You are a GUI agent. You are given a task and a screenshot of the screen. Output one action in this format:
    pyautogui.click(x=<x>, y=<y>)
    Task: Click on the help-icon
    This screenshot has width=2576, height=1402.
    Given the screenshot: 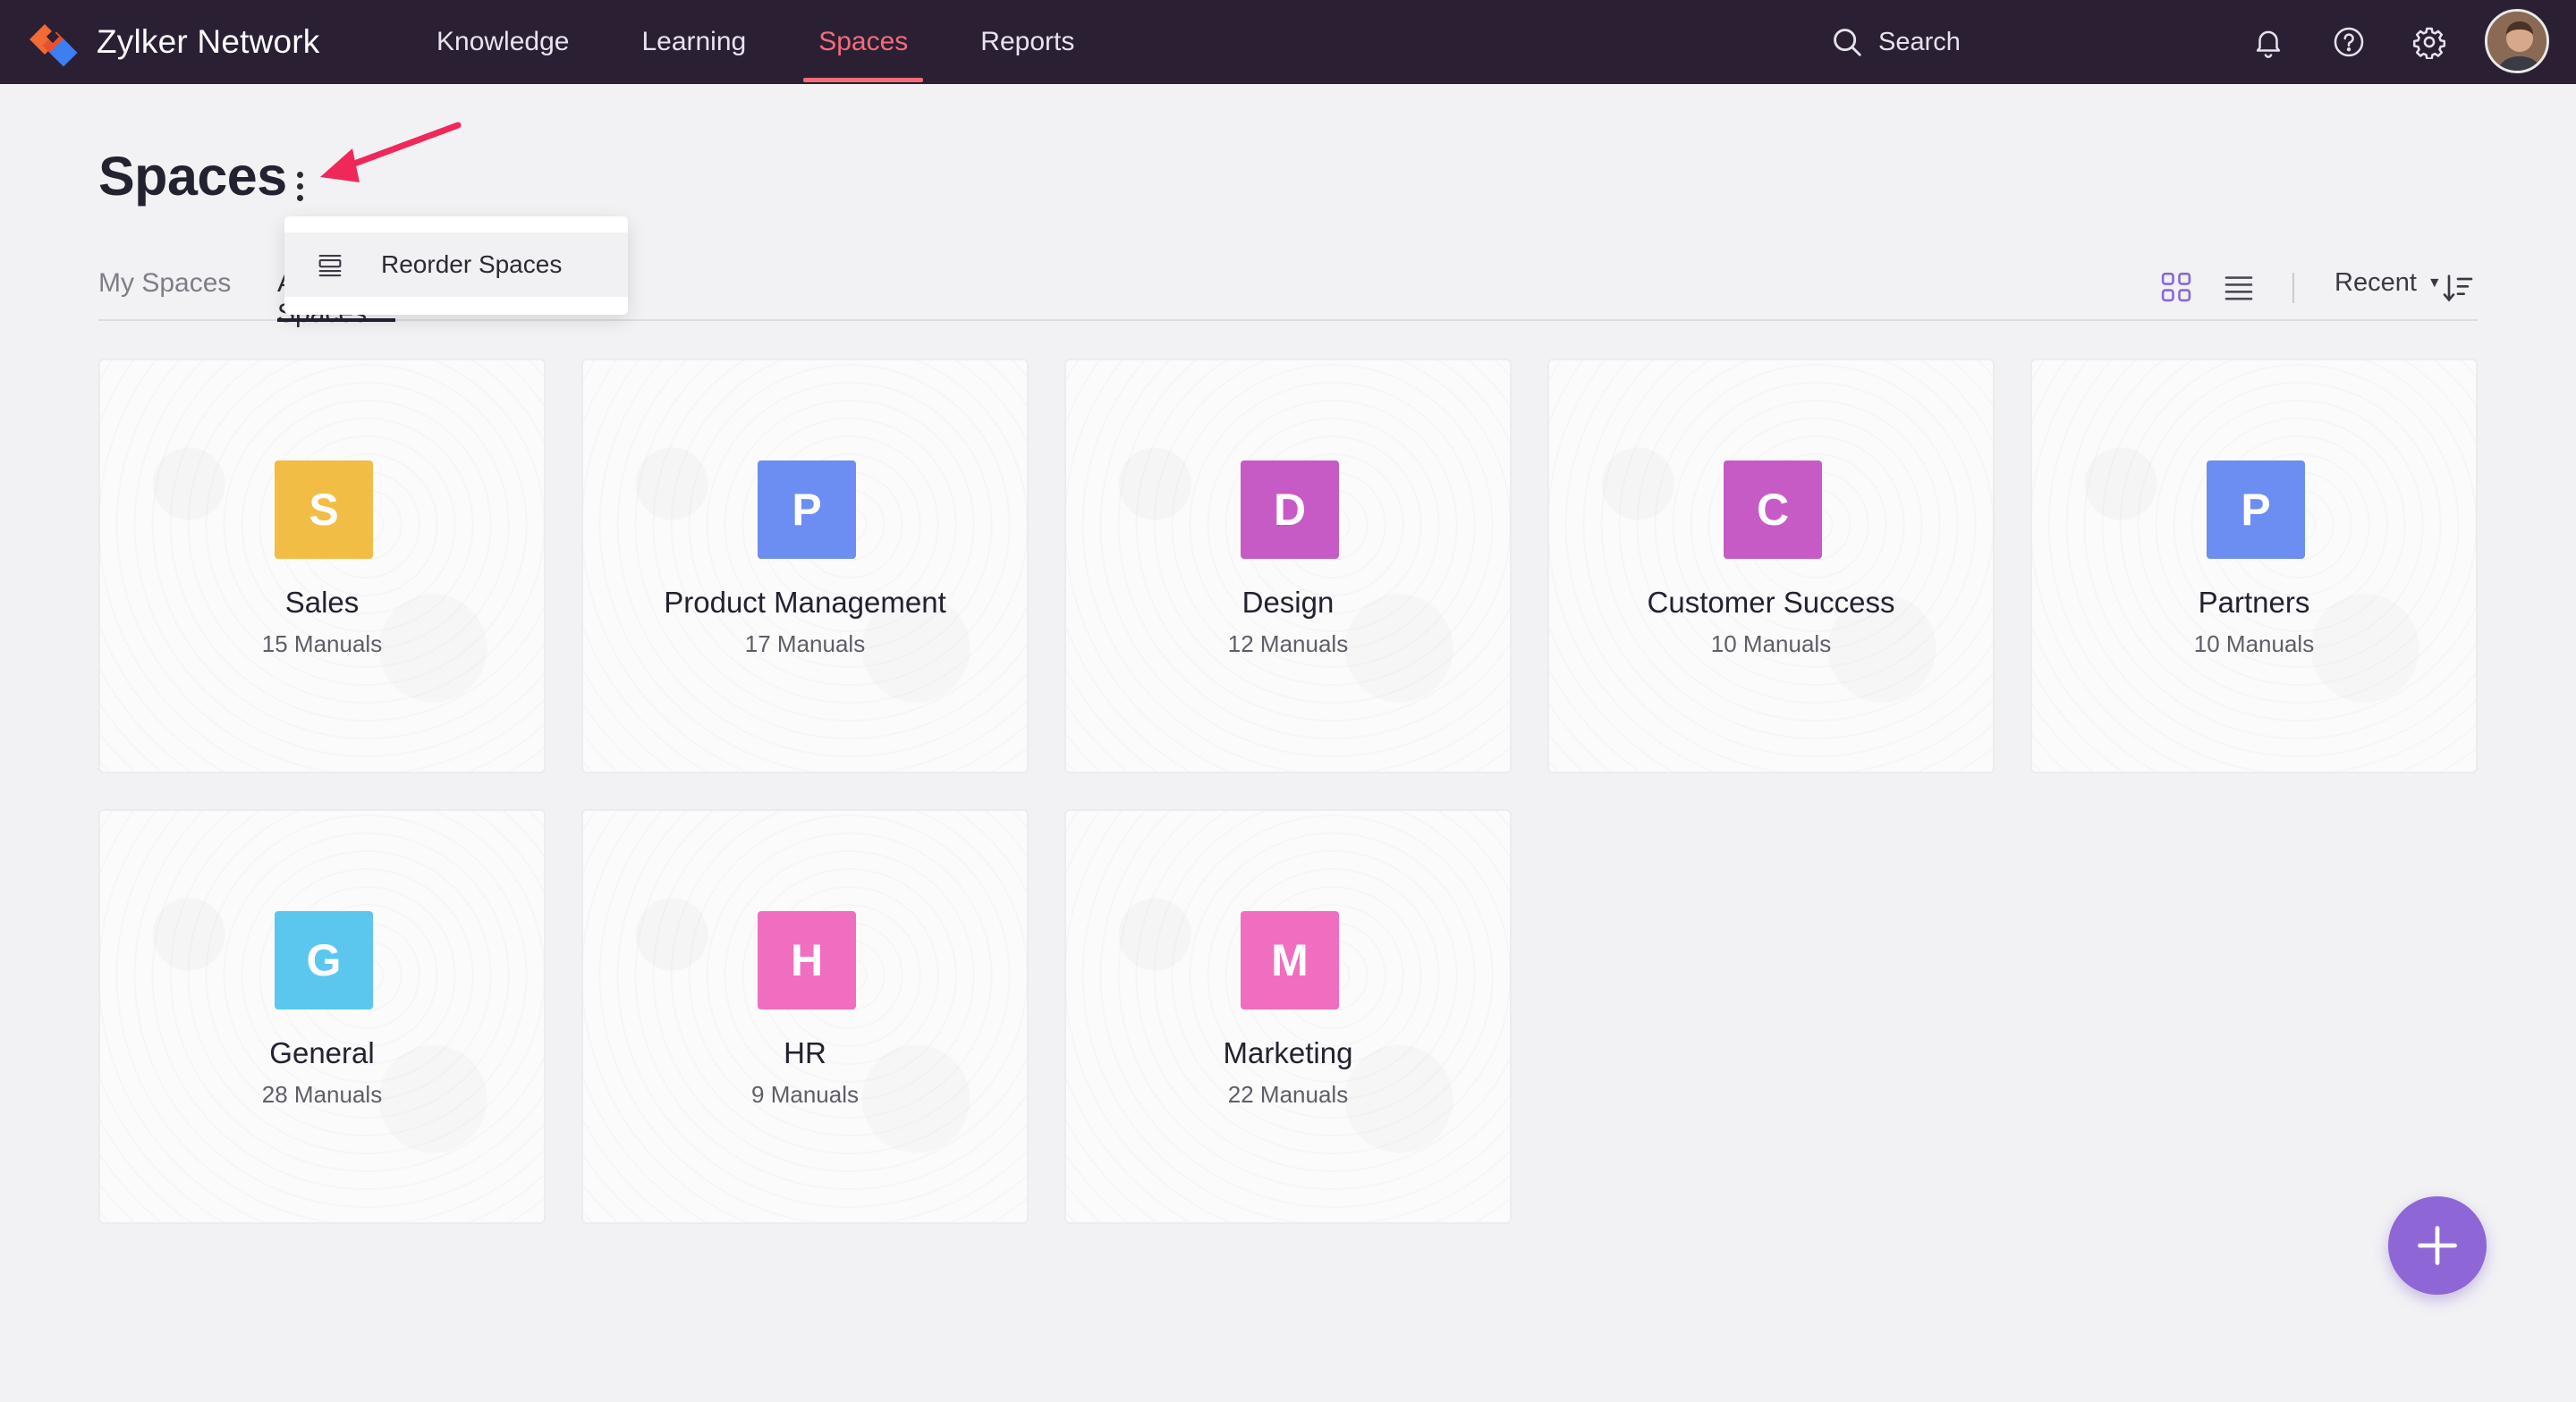 What is the action you would take?
    pyautogui.click(x=2349, y=42)
    